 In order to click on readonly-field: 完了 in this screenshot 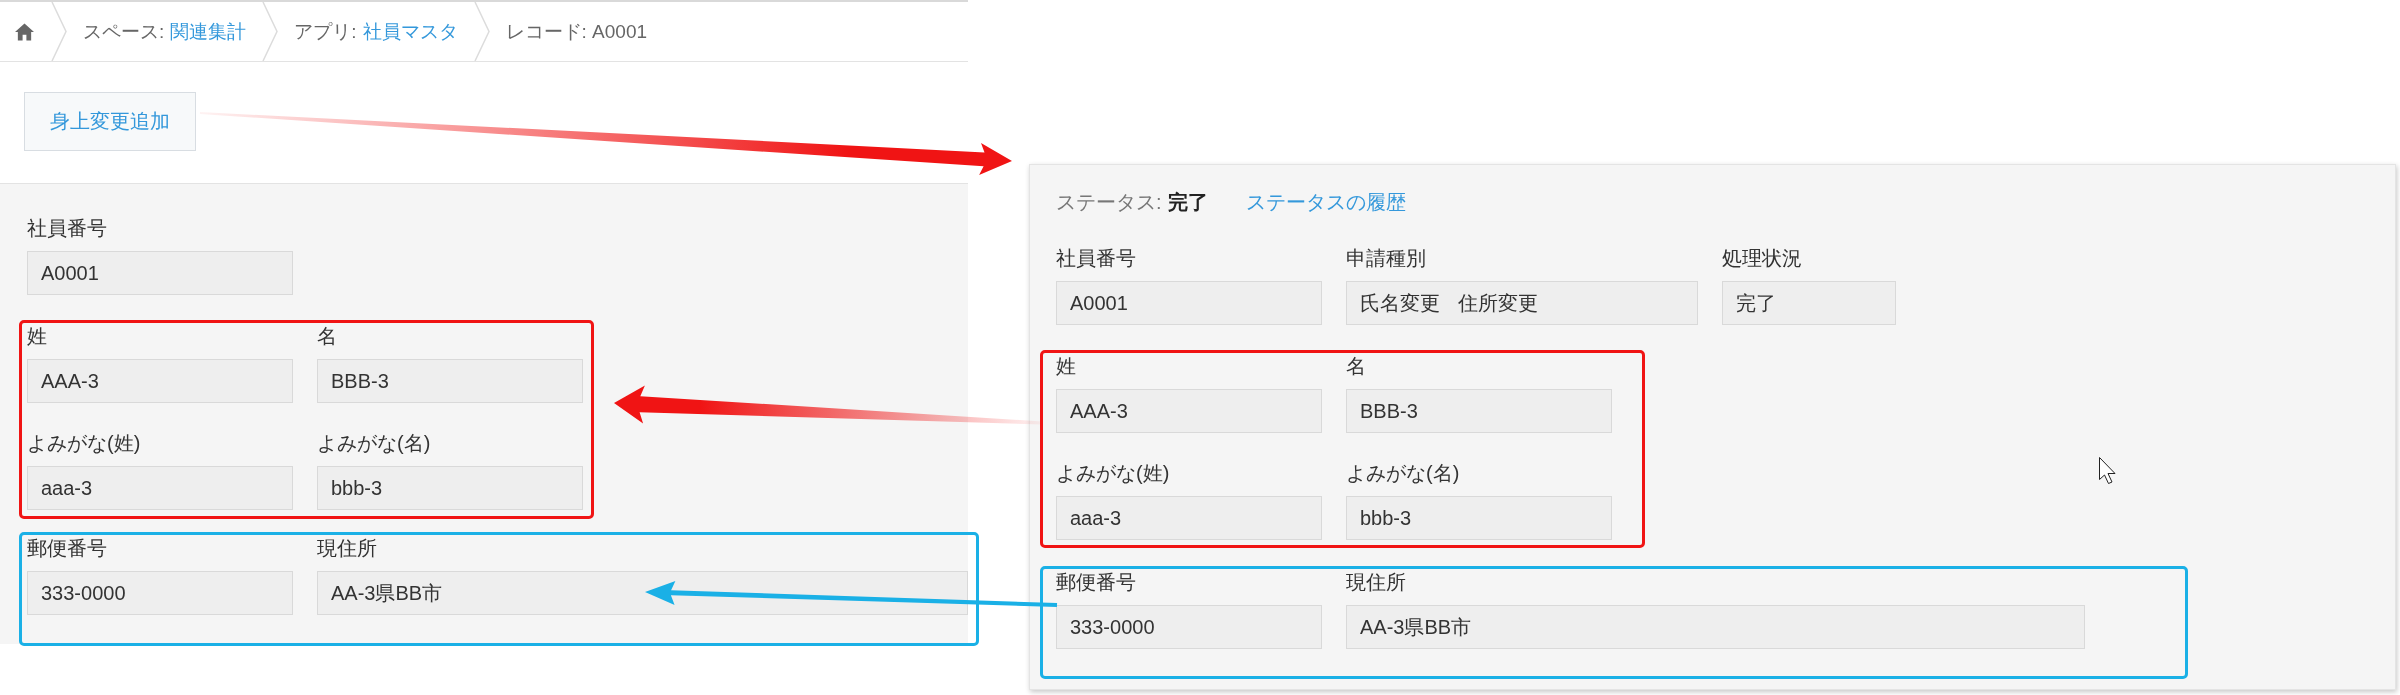, I will do `click(1809, 303)`.